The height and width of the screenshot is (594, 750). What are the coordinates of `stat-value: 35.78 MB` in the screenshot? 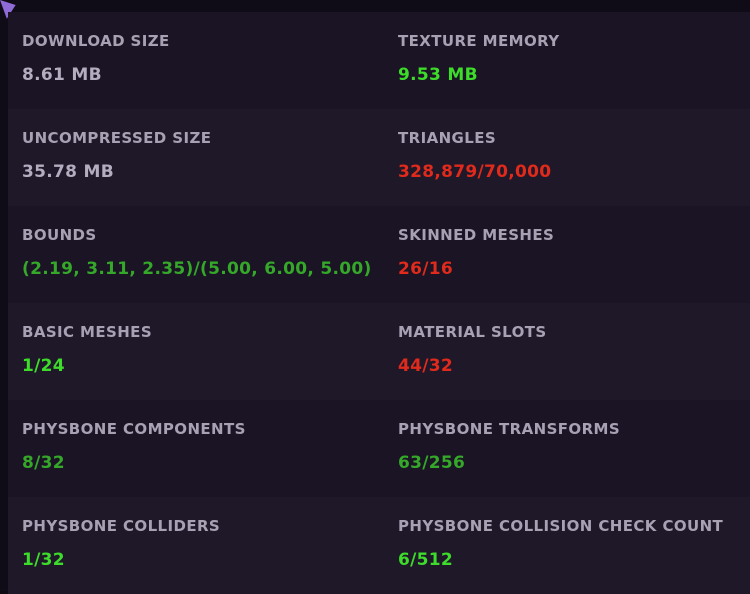 It's located at (68, 172).